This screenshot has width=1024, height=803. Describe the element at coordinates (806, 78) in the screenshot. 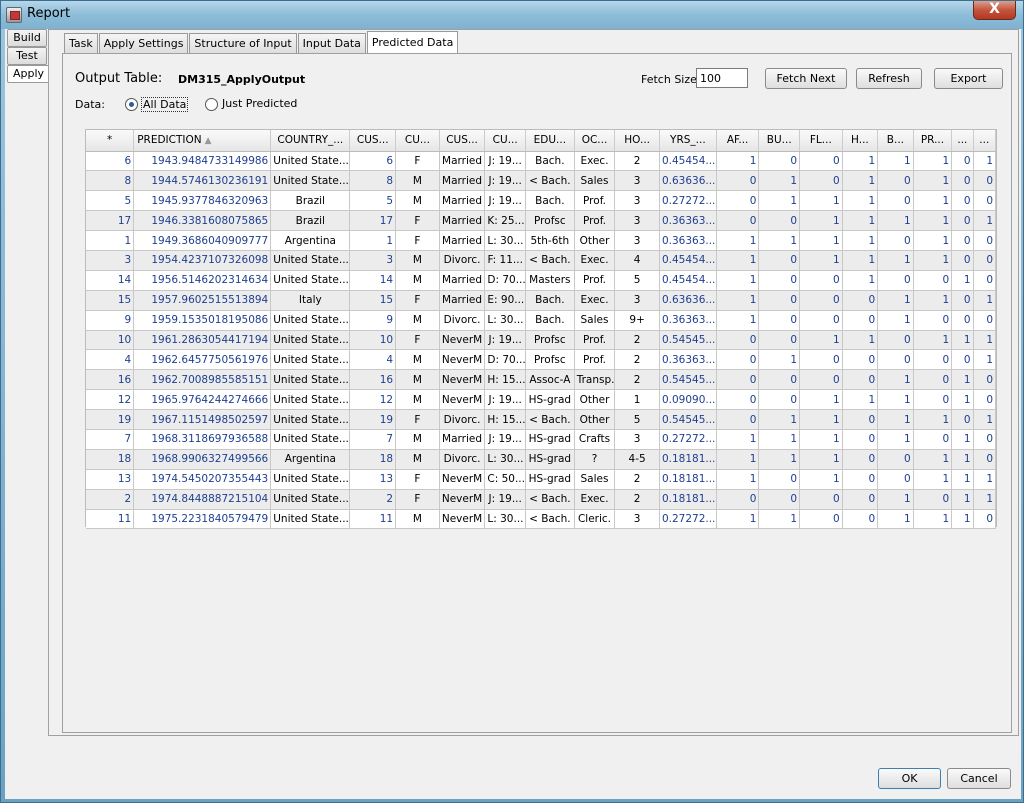

I see `fetch-next-button: Fetch Next` at that location.